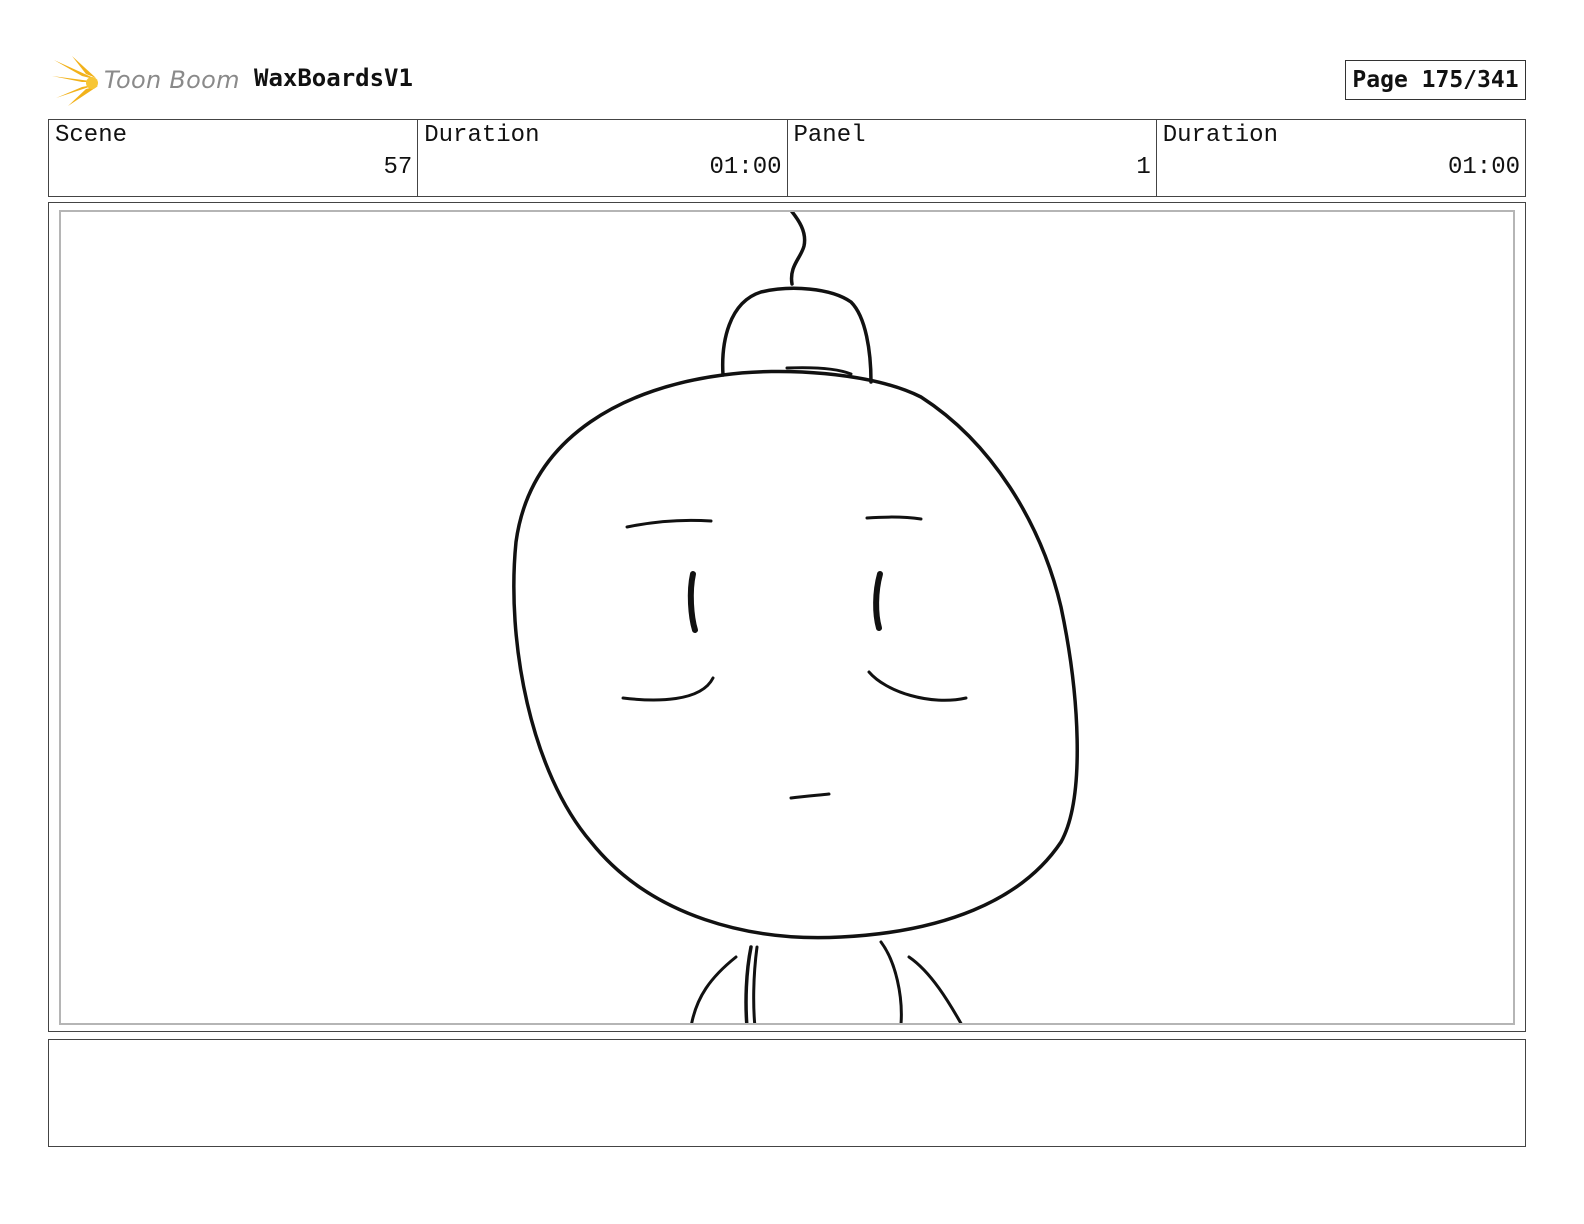  I want to click on panel-duration-value: 01:00, so click(1483, 167).